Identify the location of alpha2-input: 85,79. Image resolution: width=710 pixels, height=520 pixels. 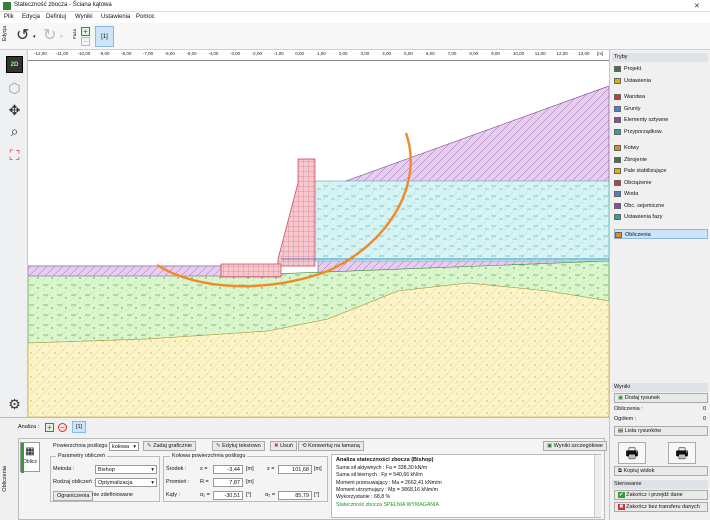
(295, 495).